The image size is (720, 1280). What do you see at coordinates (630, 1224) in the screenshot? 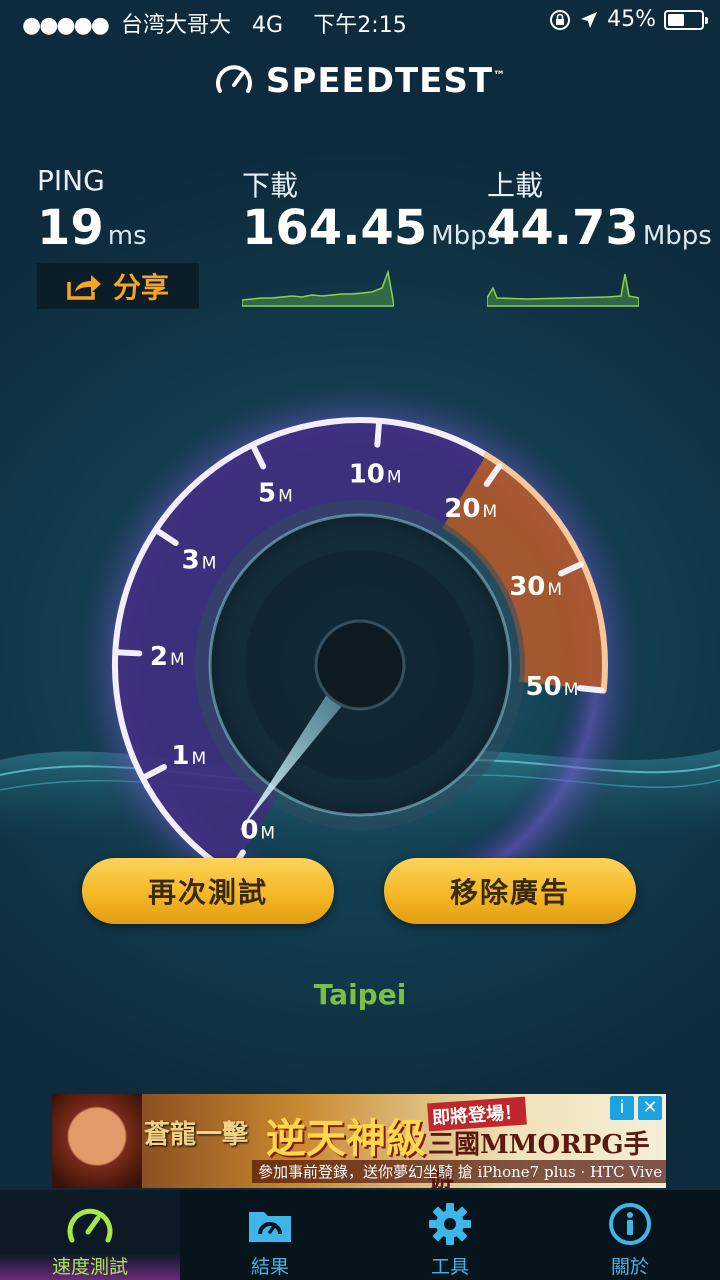
I see `info-icon` at bounding box center [630, 1224].